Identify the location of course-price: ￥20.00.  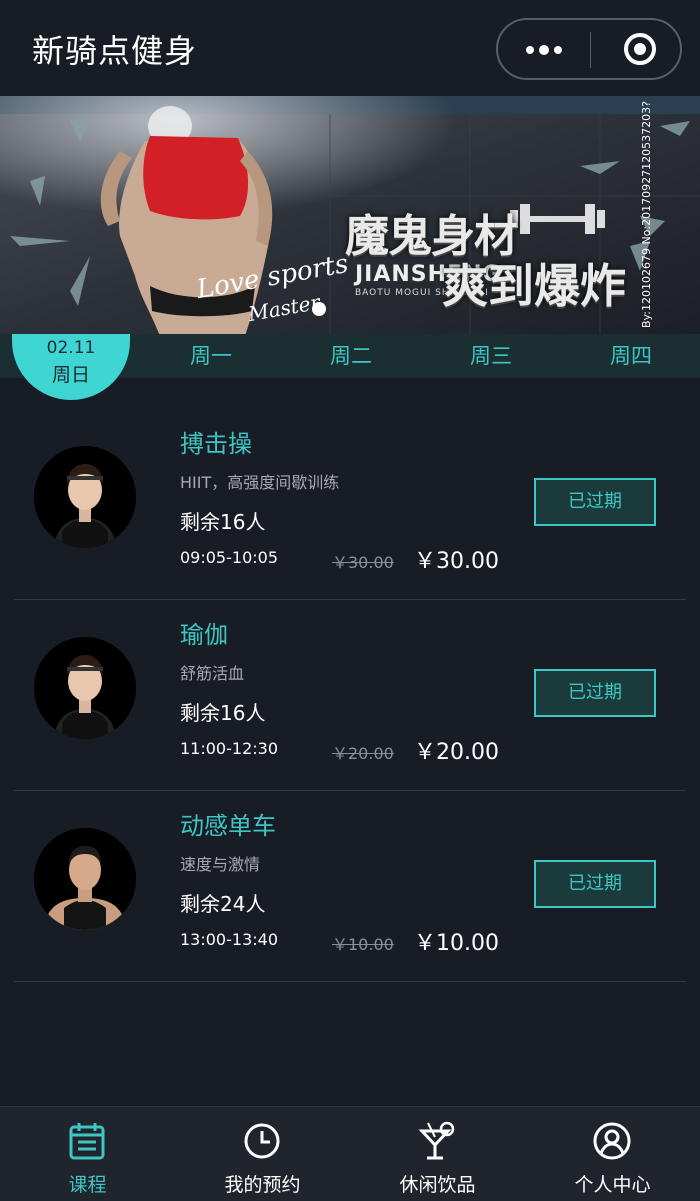
(456, 752).